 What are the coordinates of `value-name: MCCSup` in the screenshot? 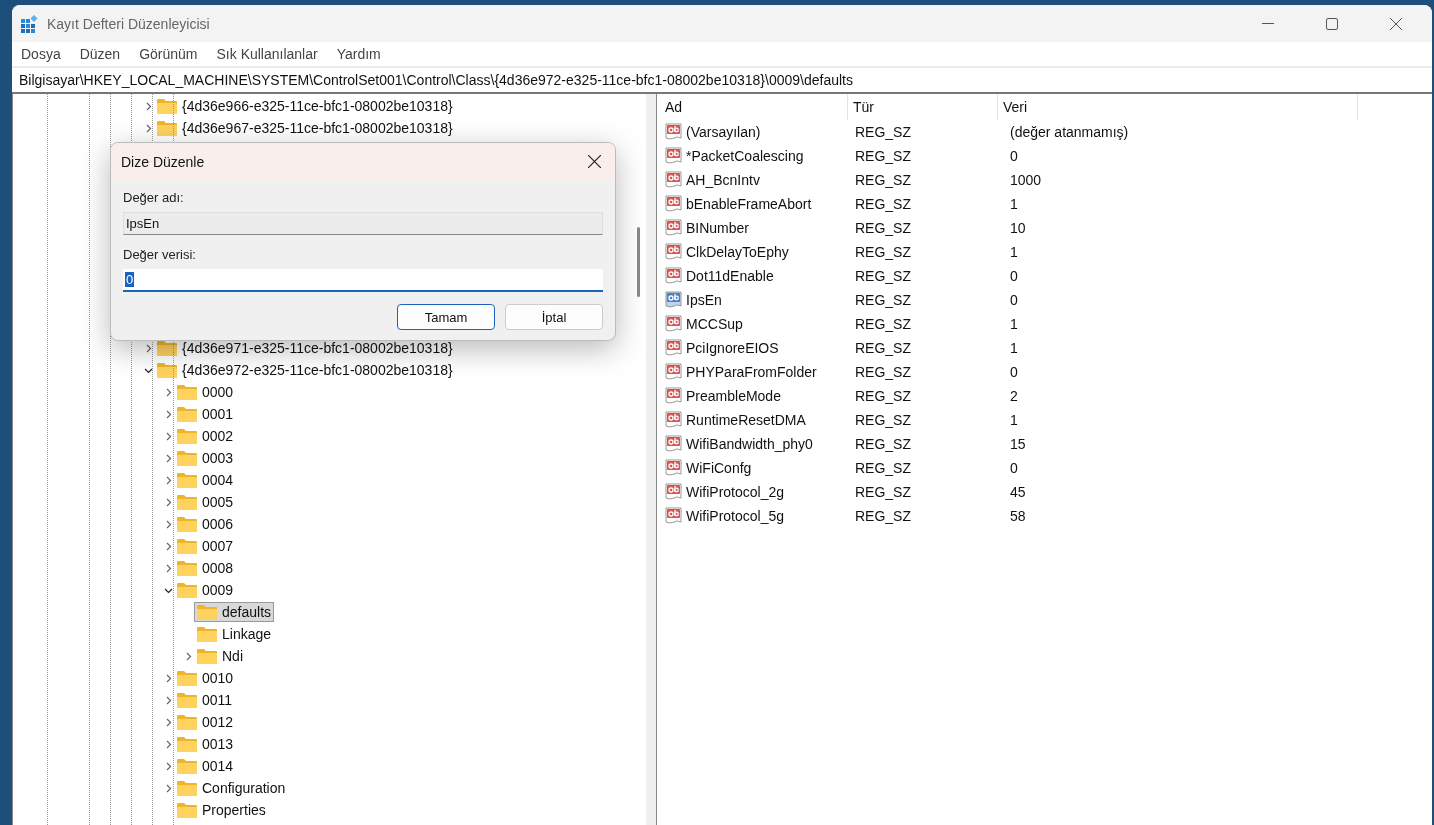 It's located at (714, 324).